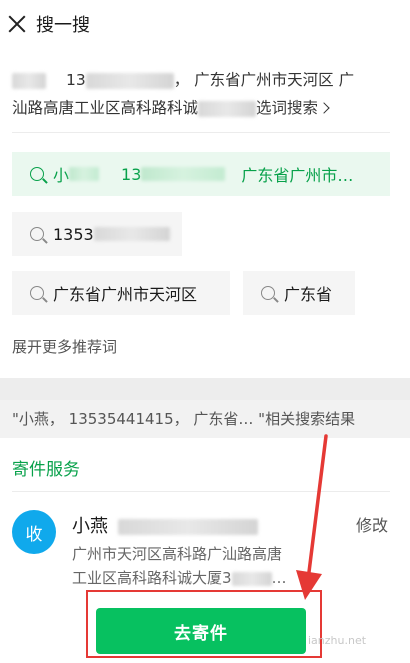  I want to click on expand-more-link: 展开更多推荐词, so click(64, 346).